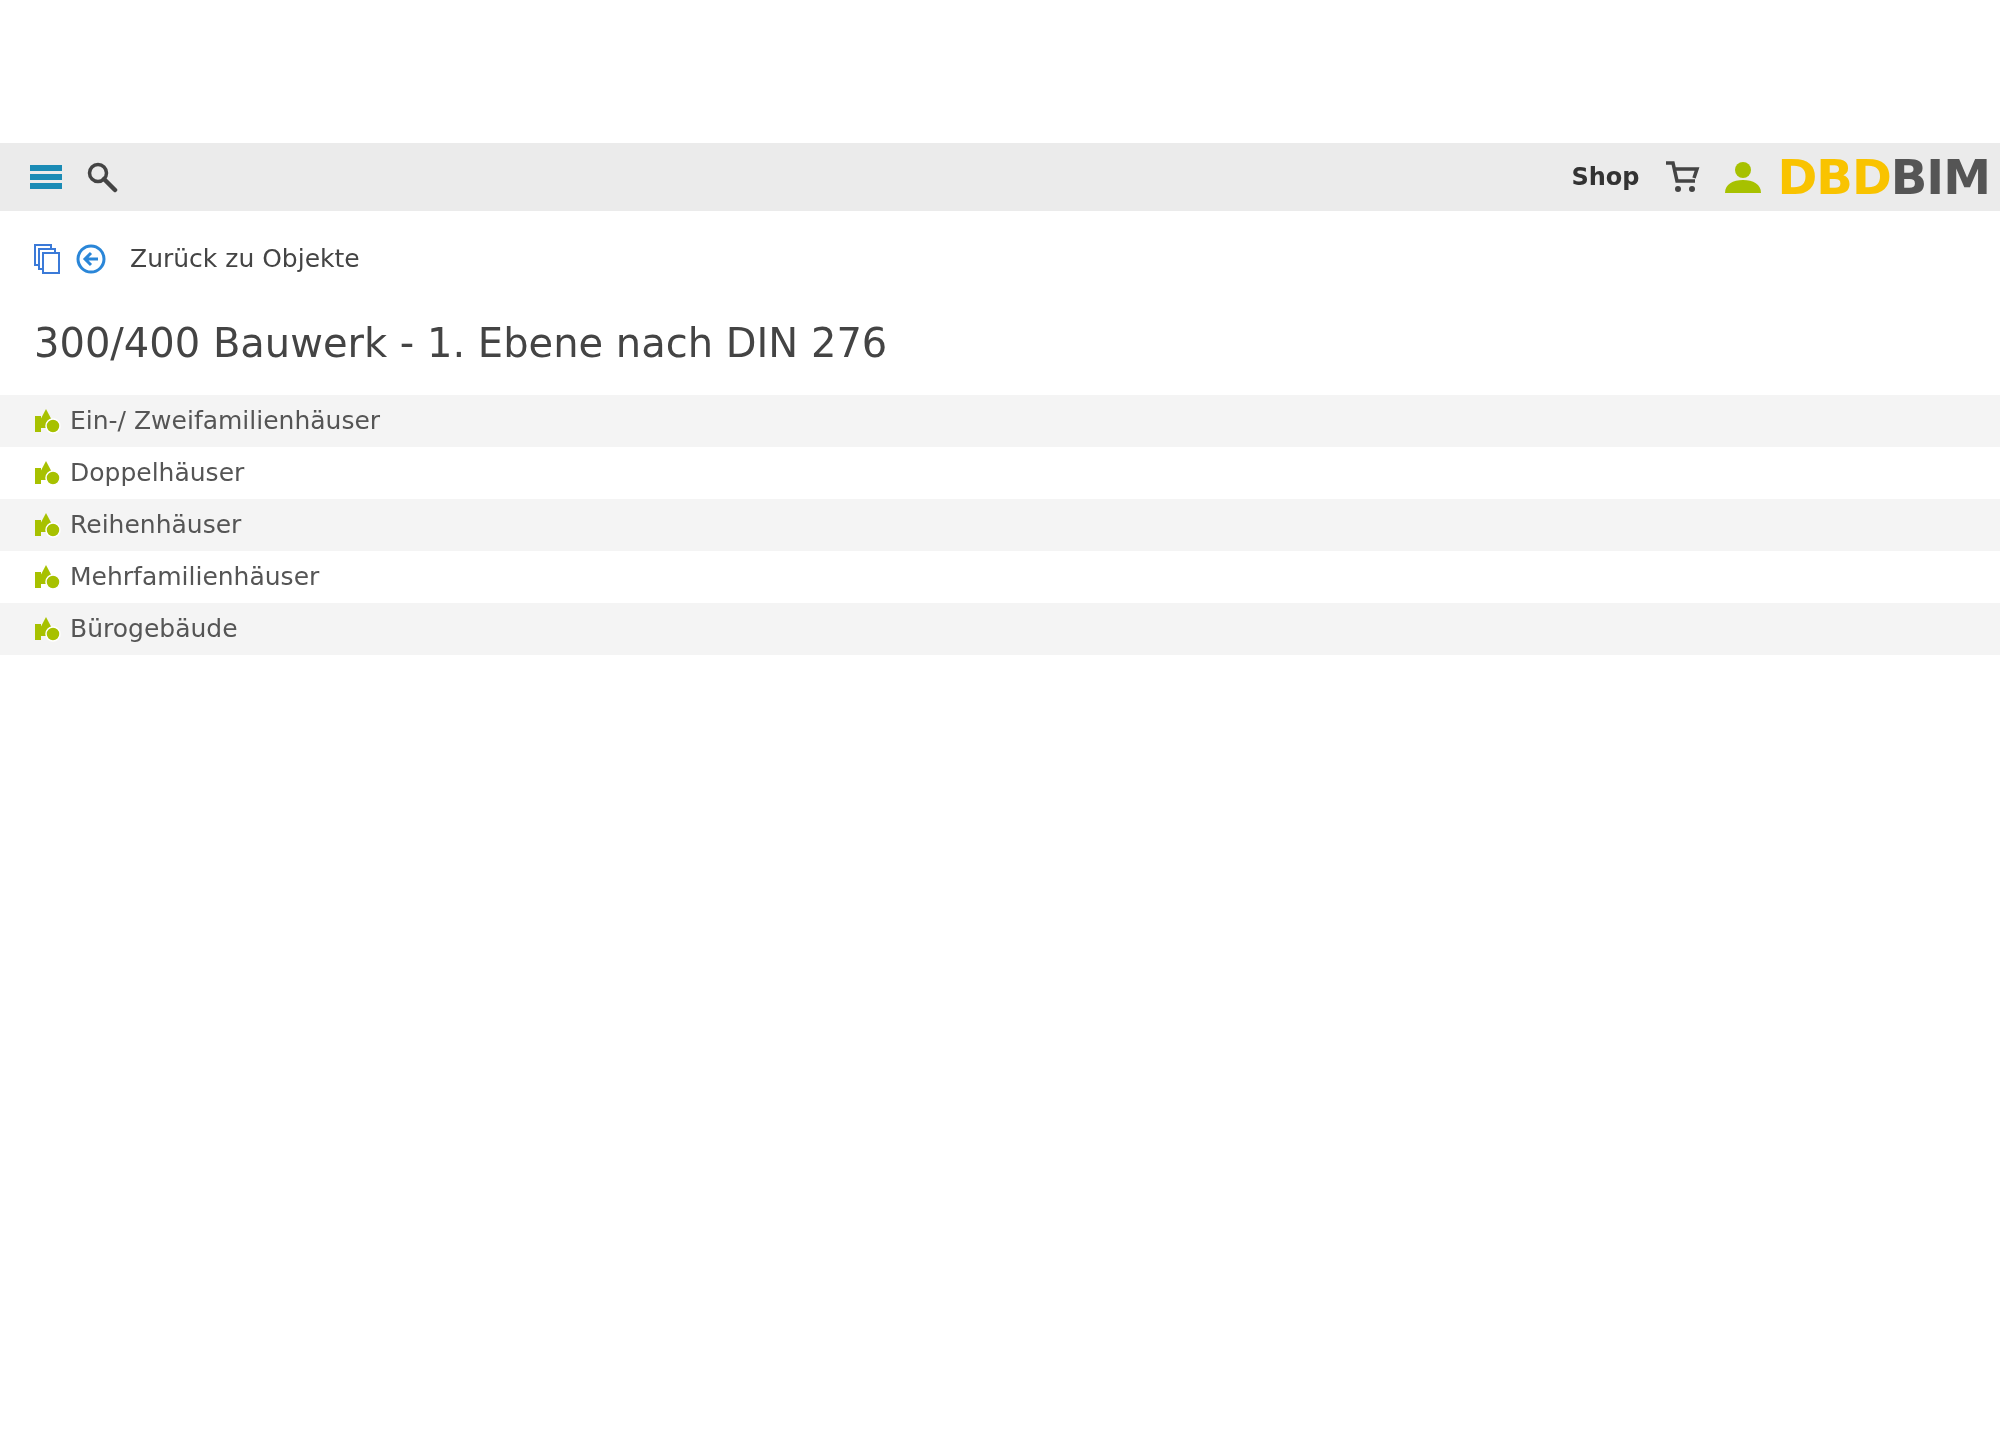 The image size is (2000, 1429). I want to click on list-item-link: Ein-/ Zweifamilienhäuser, so click(225, 421).